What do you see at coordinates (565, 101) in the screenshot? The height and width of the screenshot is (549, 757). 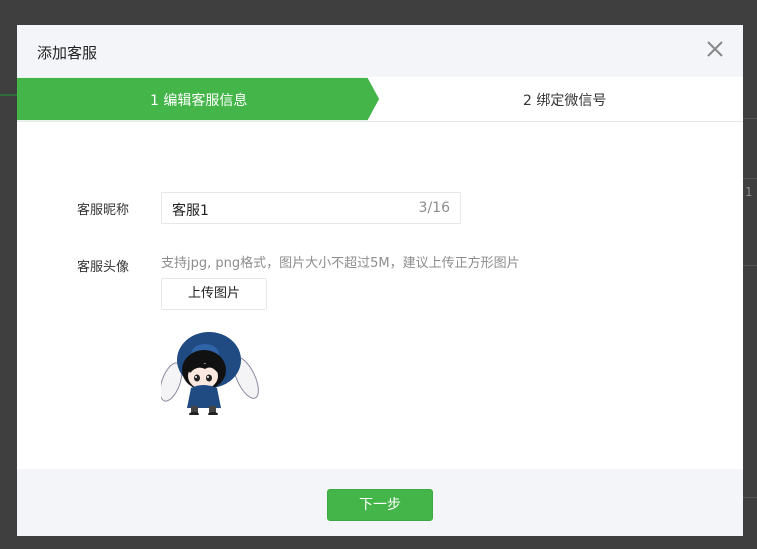 I see `step-2-label: 2 绑定微信号` at bounding box center [565, 101].